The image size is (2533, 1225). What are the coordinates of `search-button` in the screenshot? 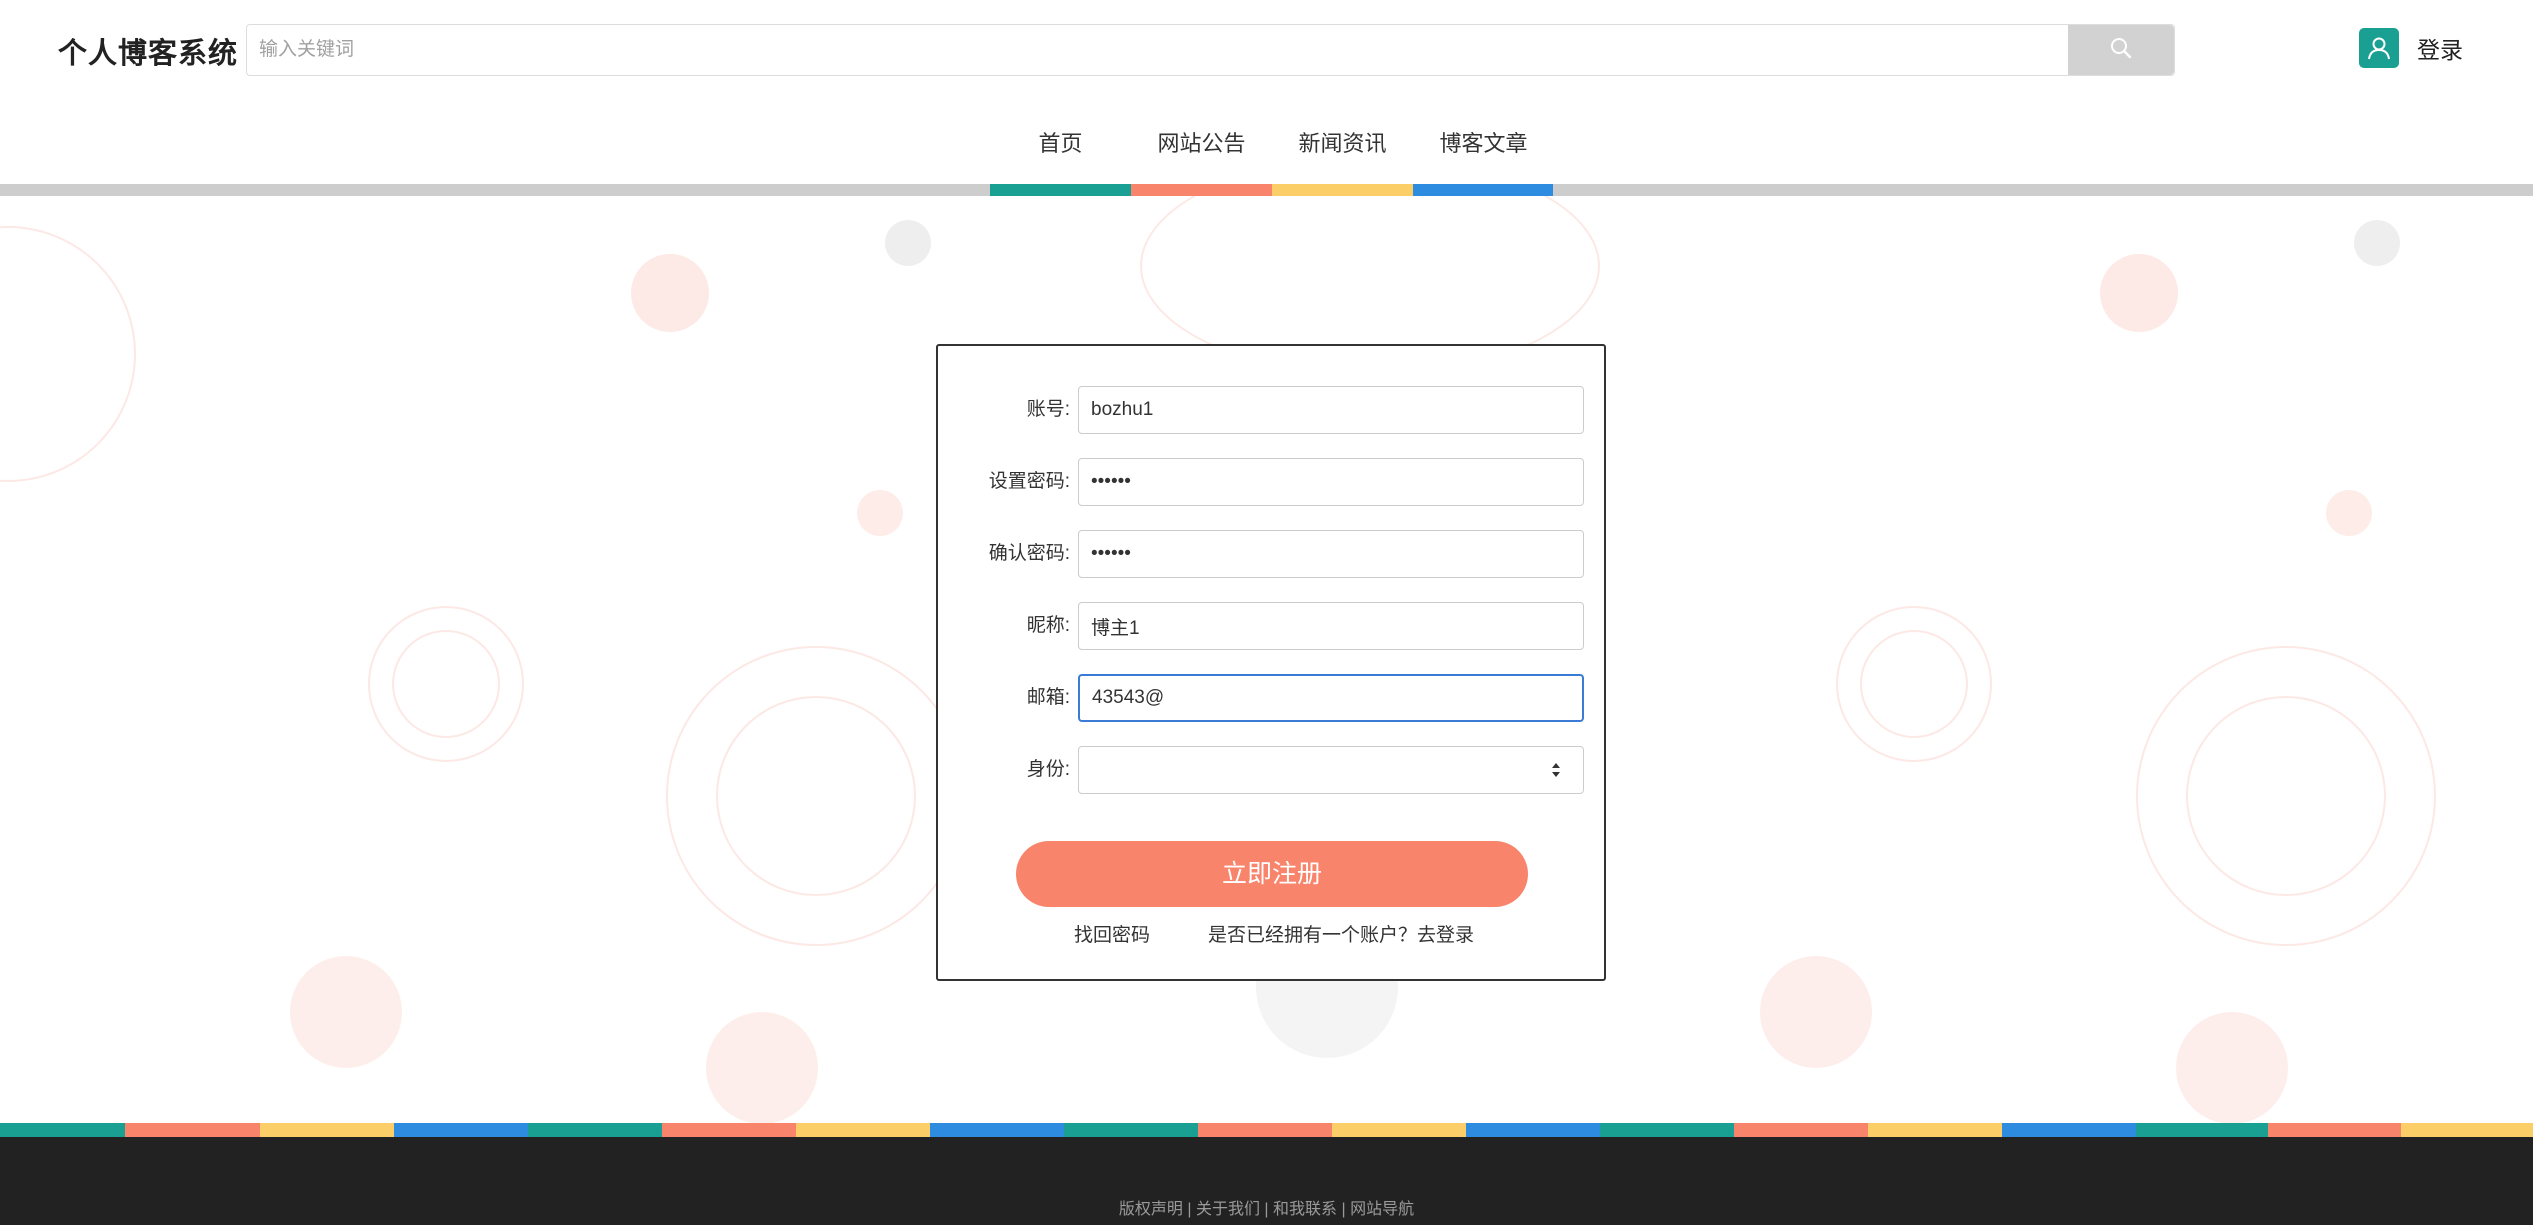 It's located at (2121, 50).